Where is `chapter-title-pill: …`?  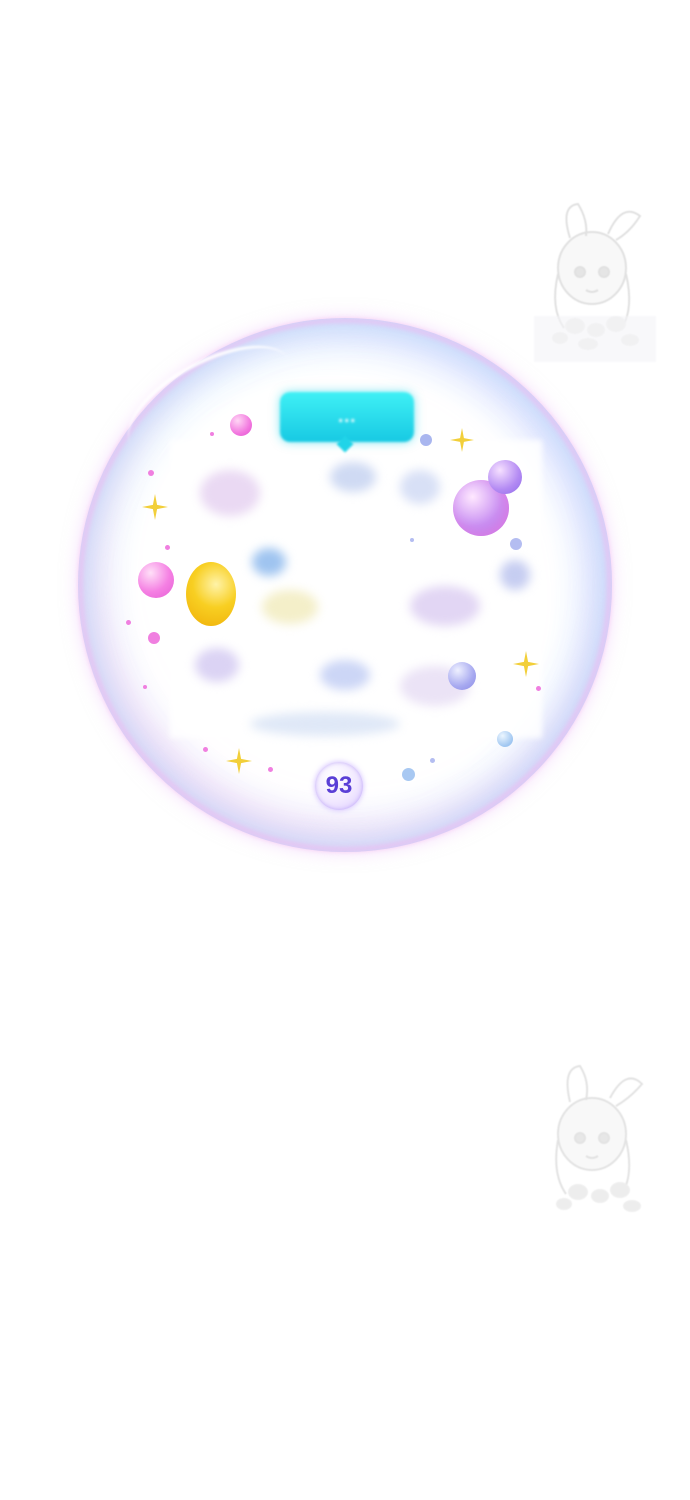 chapter-title-pill: … is located at coordinates (347, 417).